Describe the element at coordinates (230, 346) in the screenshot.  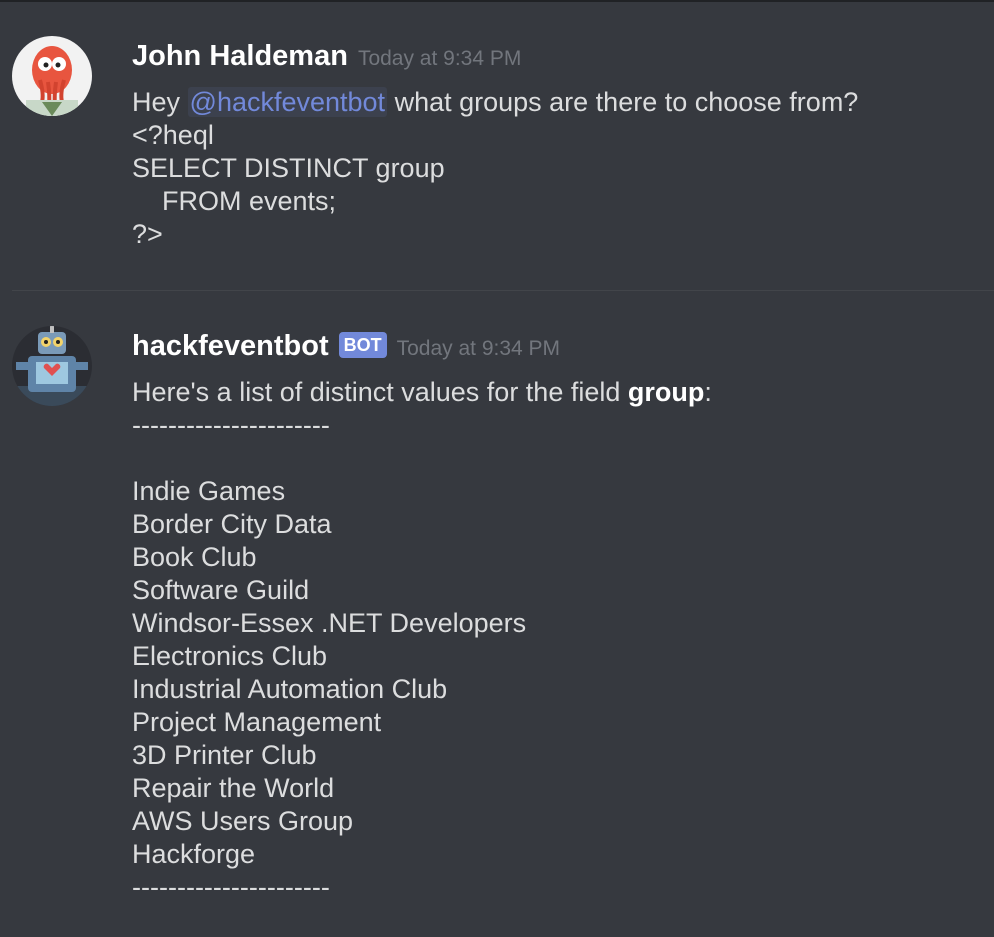
I see `author-name: hackfeventbot` at that location.